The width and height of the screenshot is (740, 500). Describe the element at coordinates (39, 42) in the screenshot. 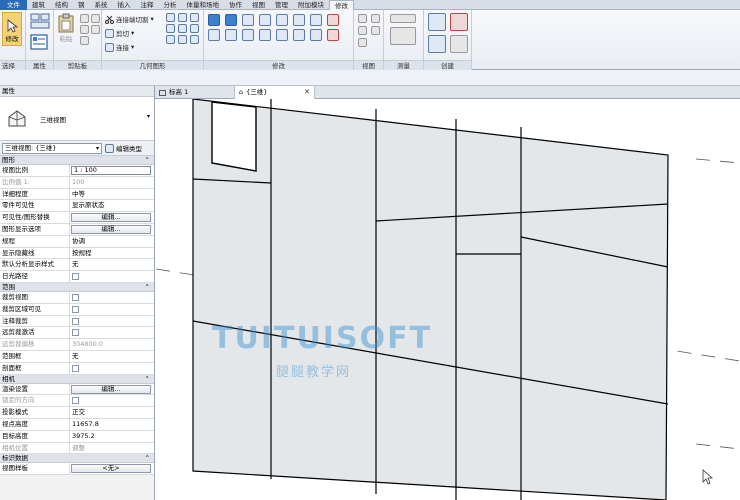

I see `properties-palette-button` at that location.